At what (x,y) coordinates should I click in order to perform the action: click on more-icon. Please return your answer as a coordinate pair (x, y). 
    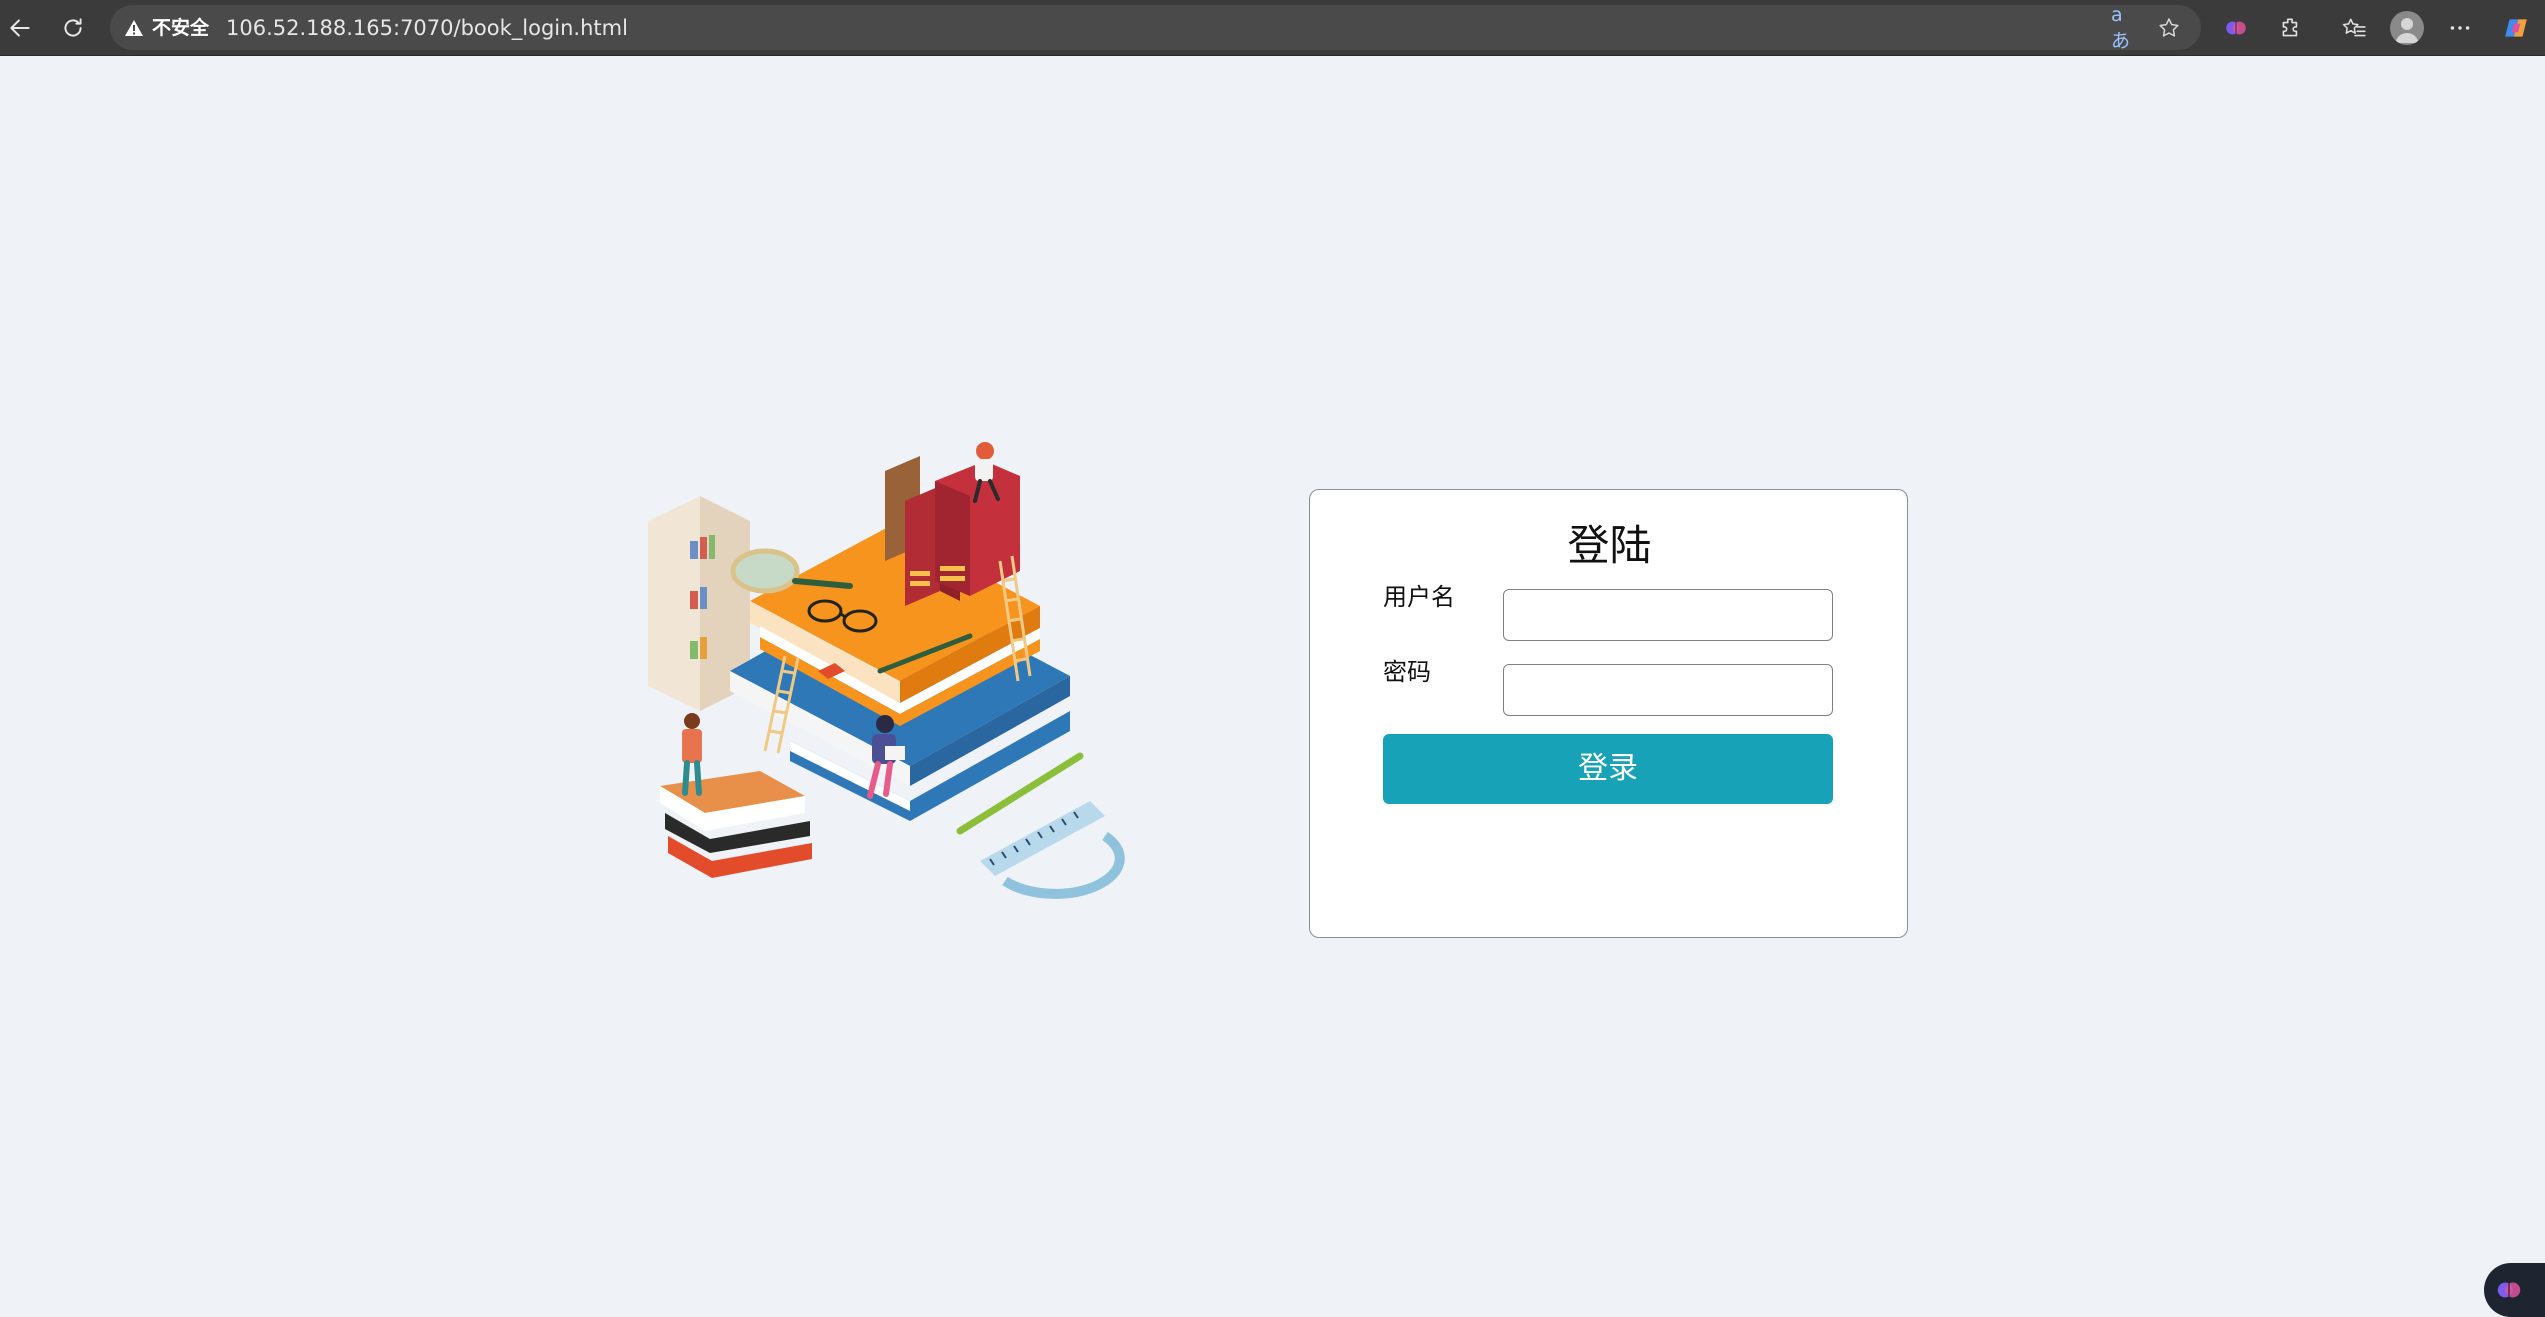
    Looking at the image, I should click on (2460, 28).